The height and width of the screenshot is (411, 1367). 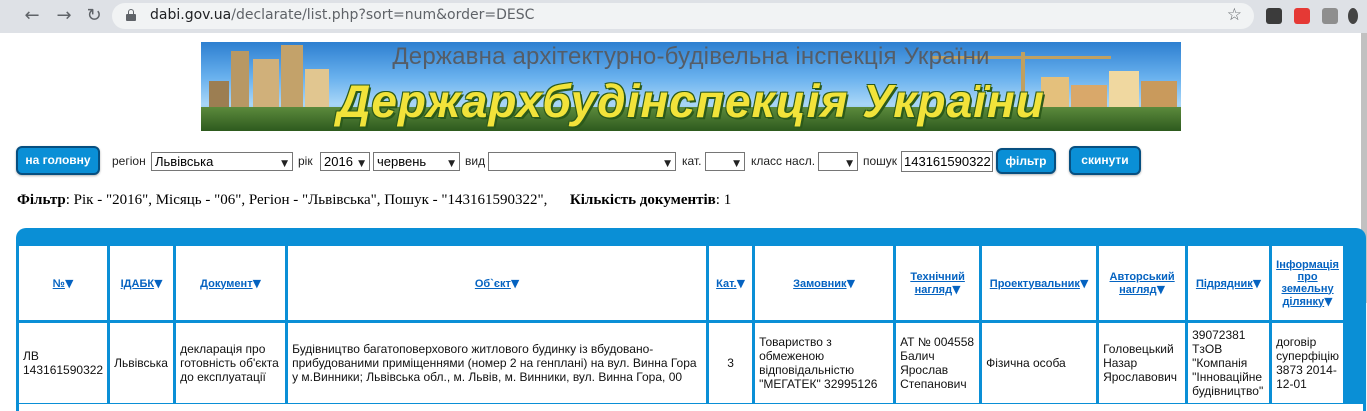 I want to click on year-label: рік, so click(x=305, y=161).